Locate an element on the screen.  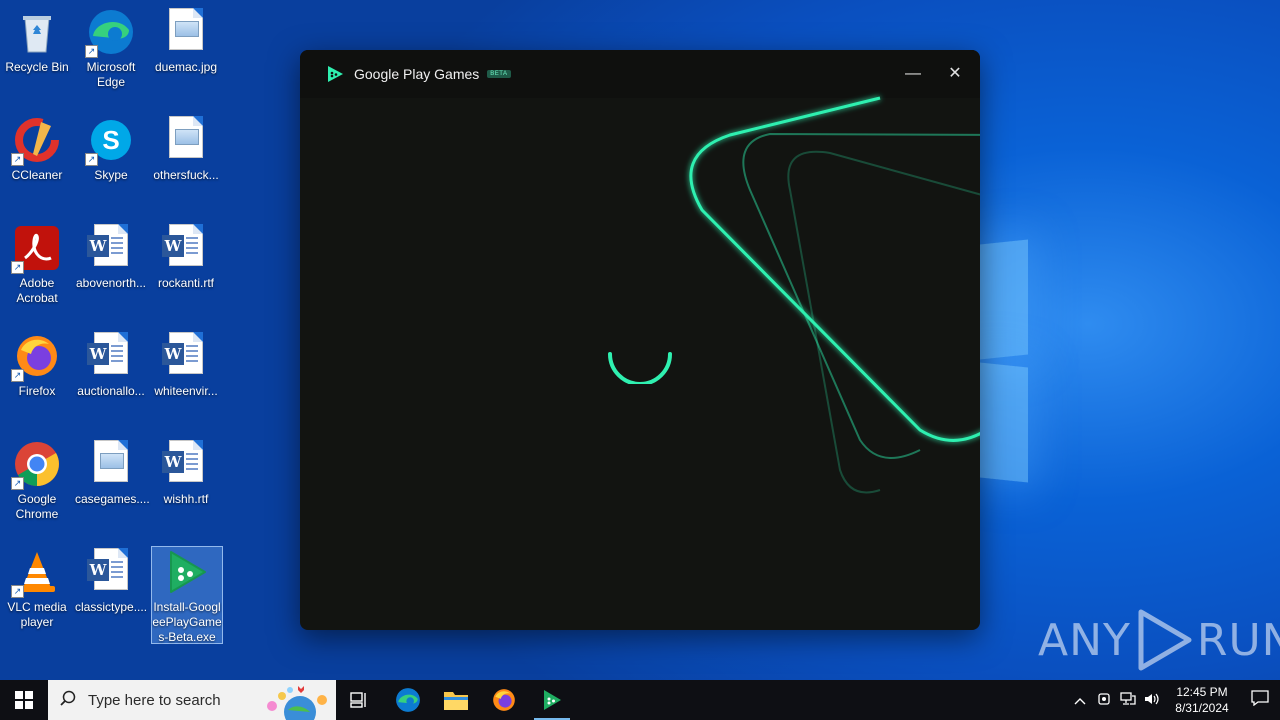
folder-icon is located at coordinates (456, 701).